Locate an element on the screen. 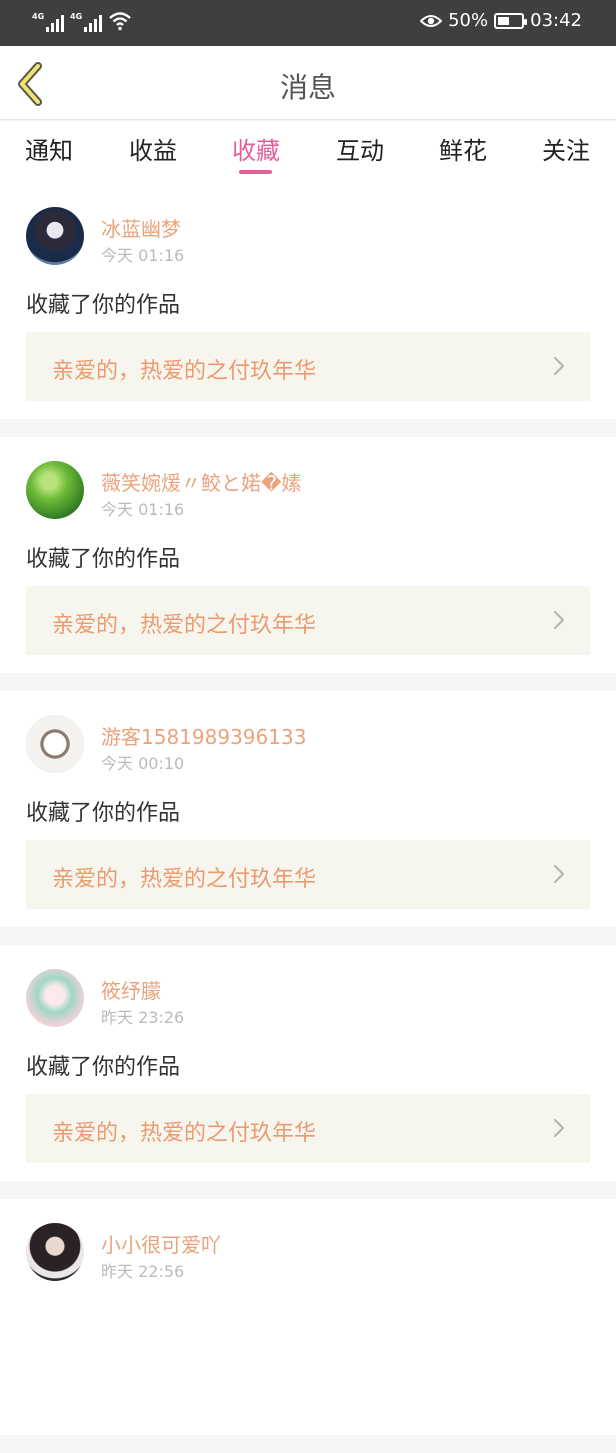  eye-icon is located at coordinates (431, 20).